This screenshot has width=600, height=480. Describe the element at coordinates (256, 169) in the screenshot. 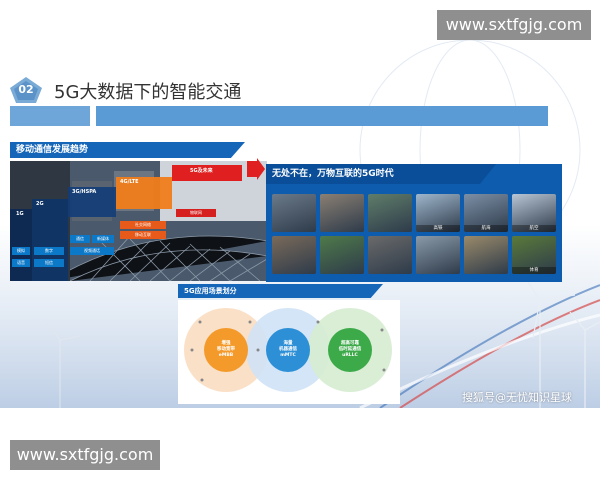

I see `arrow-right-icon` at that location.